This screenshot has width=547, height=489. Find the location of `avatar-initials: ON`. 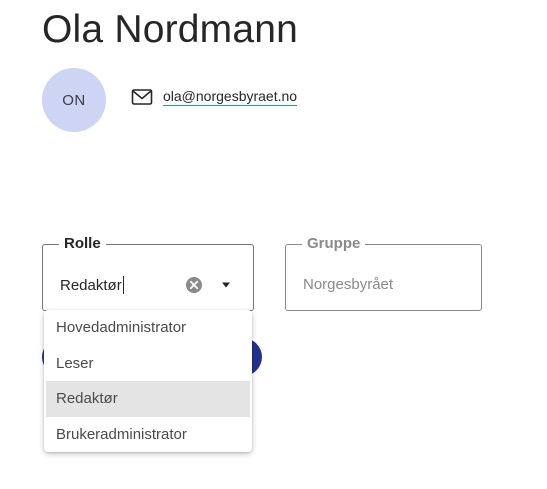

avatar-initials: ON is located at coordinates (74, 100).